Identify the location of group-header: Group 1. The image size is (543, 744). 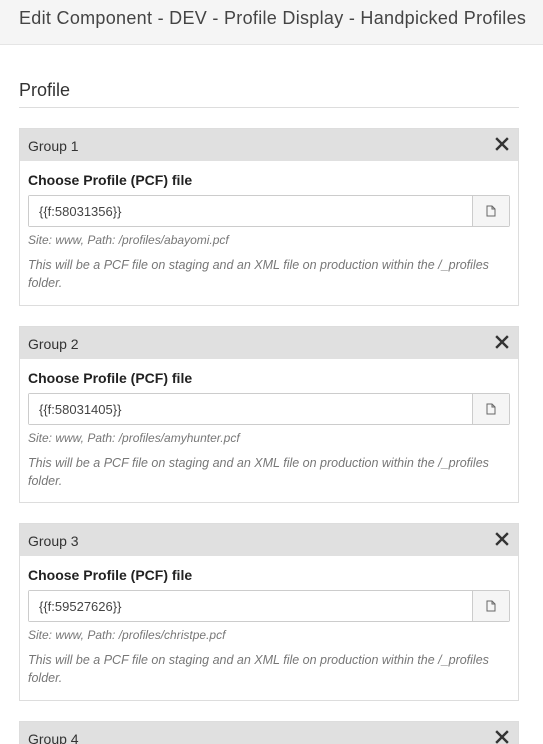
(269, 145).